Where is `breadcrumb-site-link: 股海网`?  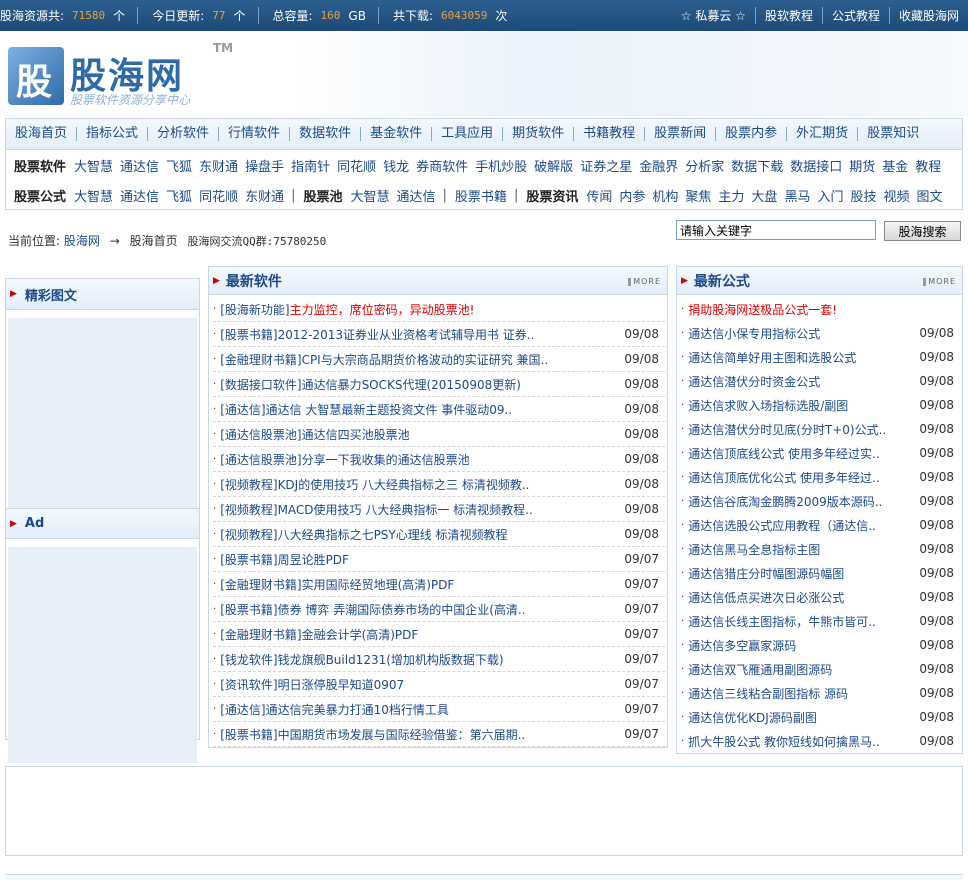
breadcrumb-site-link: 股海网 is located at coordinates (82, 241).